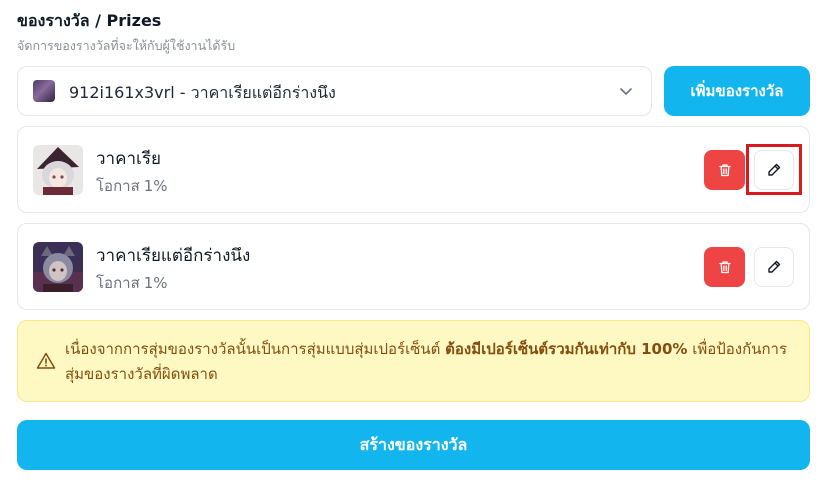  I want to click on prize-pool-select: 912i161x3vrl - วาคาเรียแต่อีกร่างนึง, so click(334, 91).